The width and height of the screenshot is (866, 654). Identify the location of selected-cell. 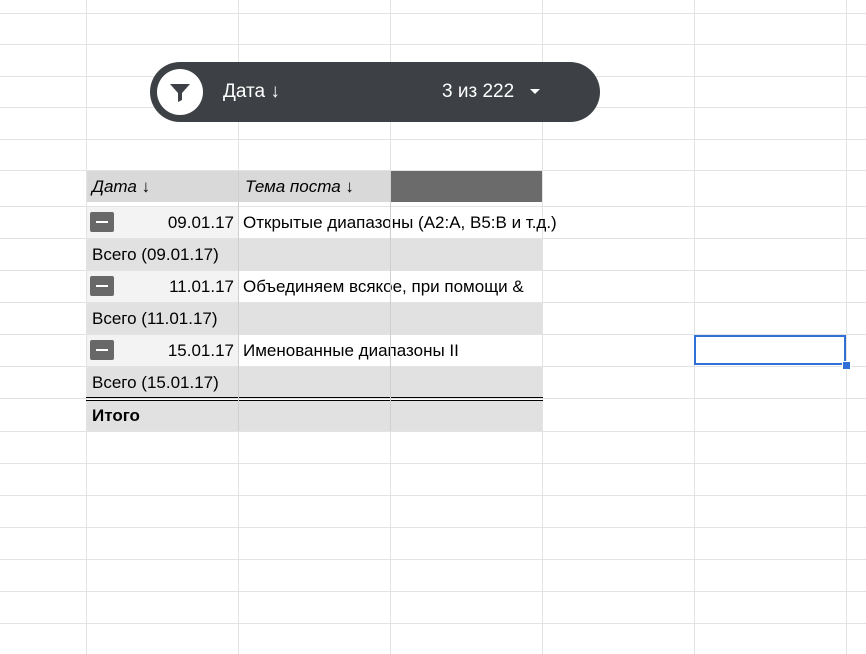
(770, 350).